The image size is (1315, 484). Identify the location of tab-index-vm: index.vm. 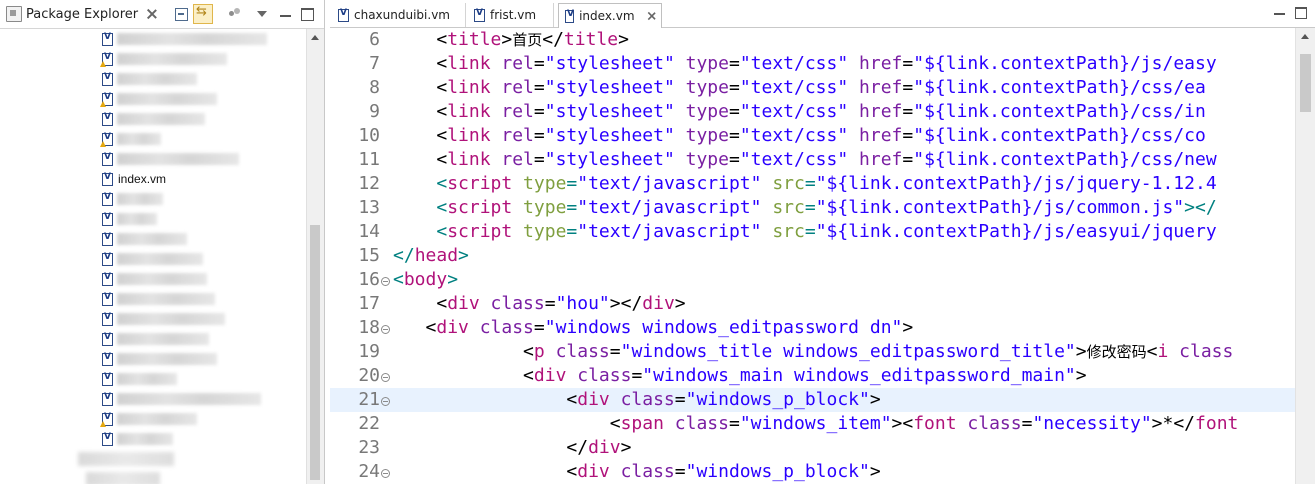
(610, 15).